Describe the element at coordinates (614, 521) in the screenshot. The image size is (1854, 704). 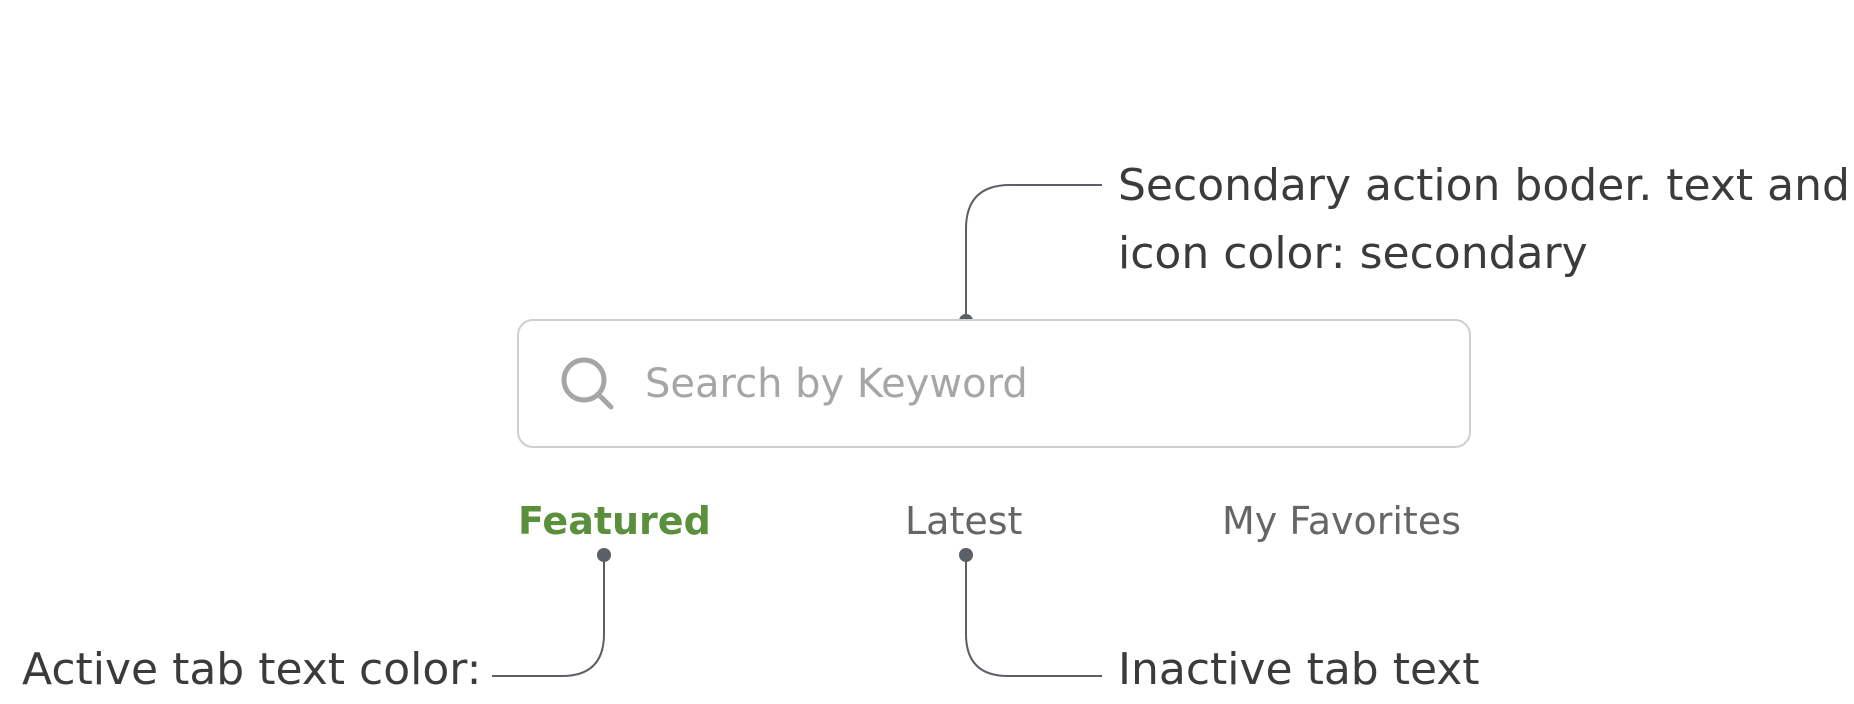
I see `tab-featured: Featured` at that location.